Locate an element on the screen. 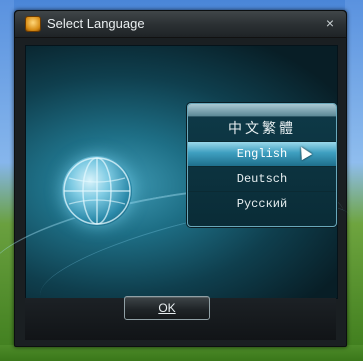 Image resolution: width=363 pixels, height=361 pixels. window-title: Select Language is located at coordinates (96, 23).